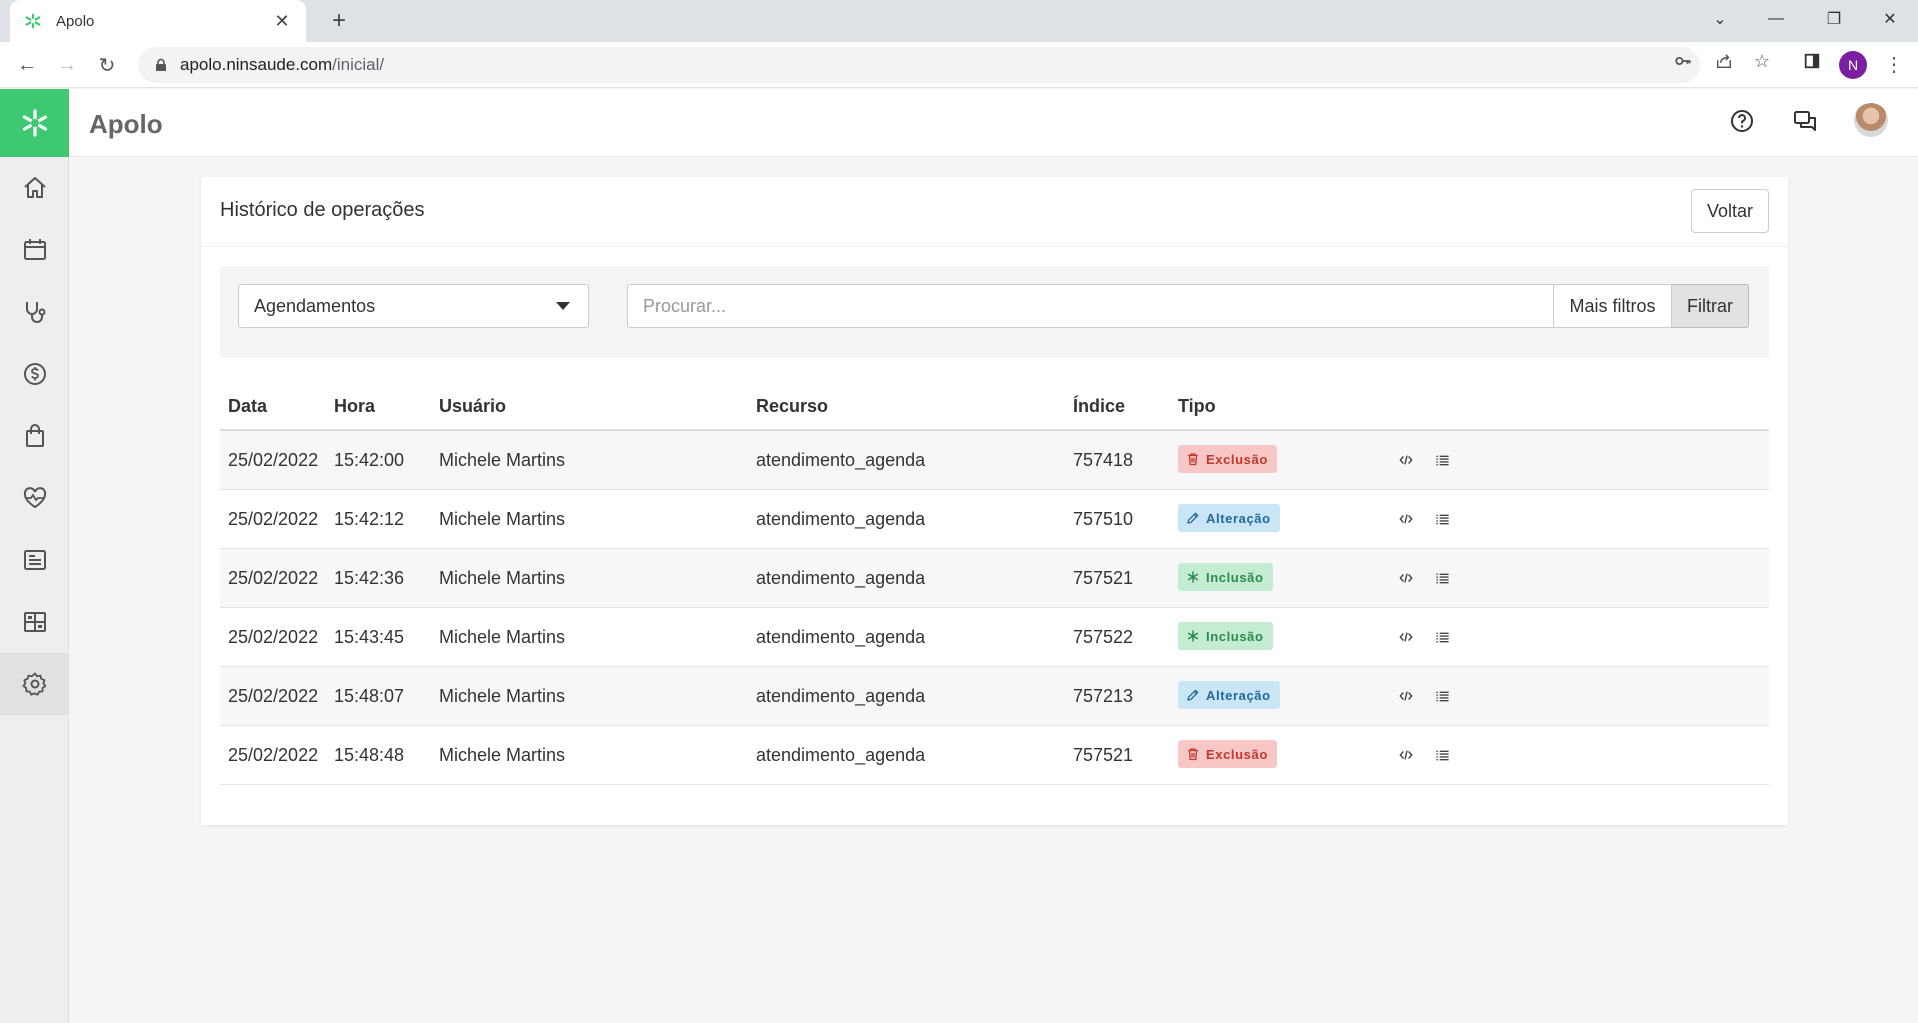 The image size is (1918, 1023). What do you see at coordinates (1894, 64) in the screenshot?
I see `browser-menu-icon: ⋮` at bounding box center [1894, 64].